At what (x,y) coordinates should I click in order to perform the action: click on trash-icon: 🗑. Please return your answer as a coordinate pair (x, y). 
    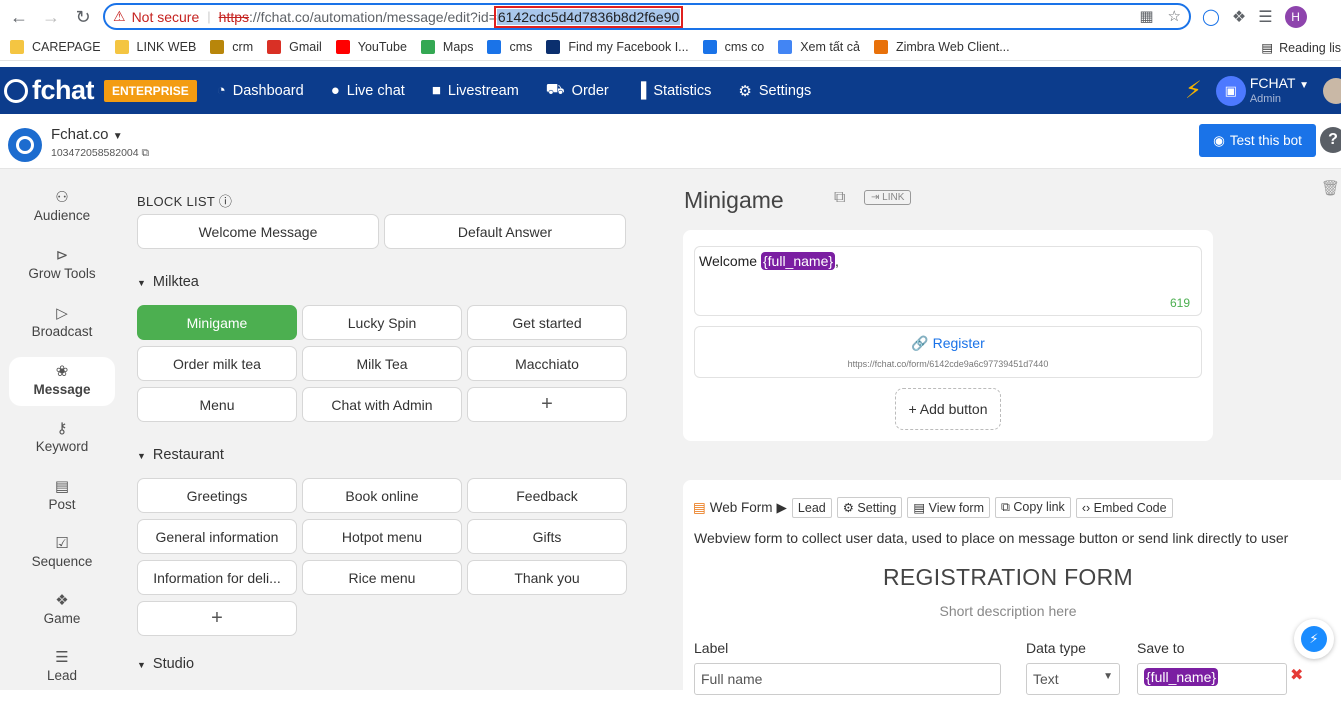
    Looking at the image, I should click on (1330, 188).